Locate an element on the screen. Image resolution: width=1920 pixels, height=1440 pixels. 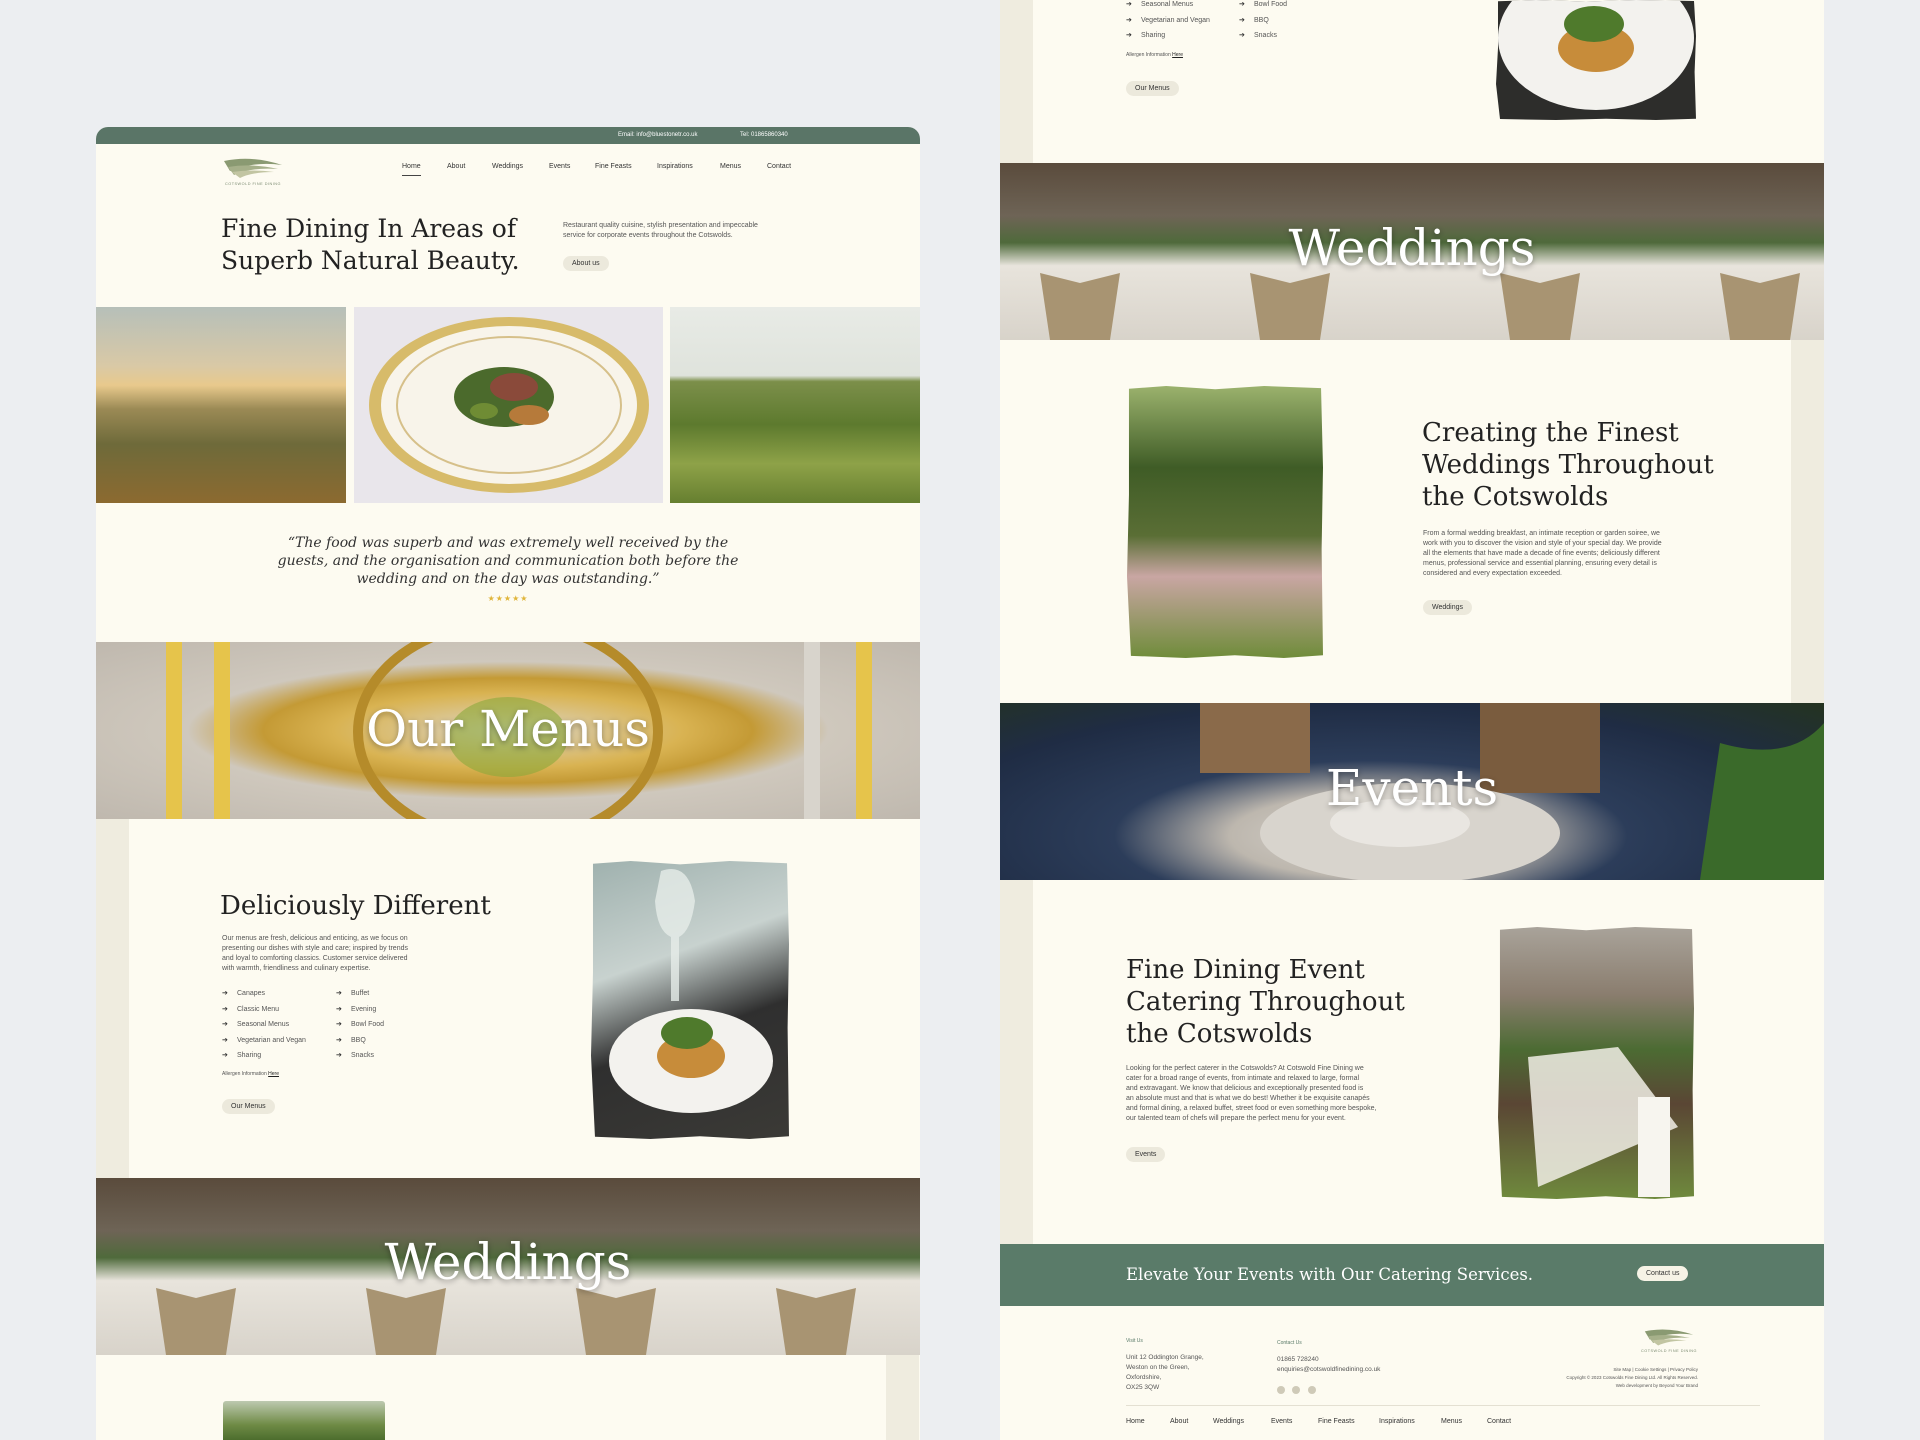
instagram-icon is located at coordinates (1296, 1390).